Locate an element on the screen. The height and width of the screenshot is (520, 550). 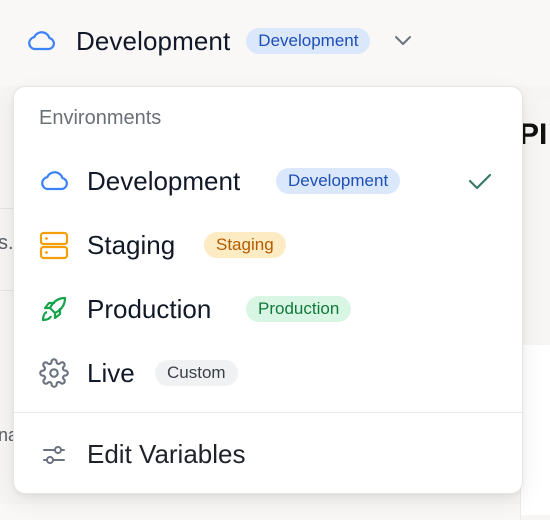
menu-item-staging: Staging Staging is located at coordinates (268, 245).